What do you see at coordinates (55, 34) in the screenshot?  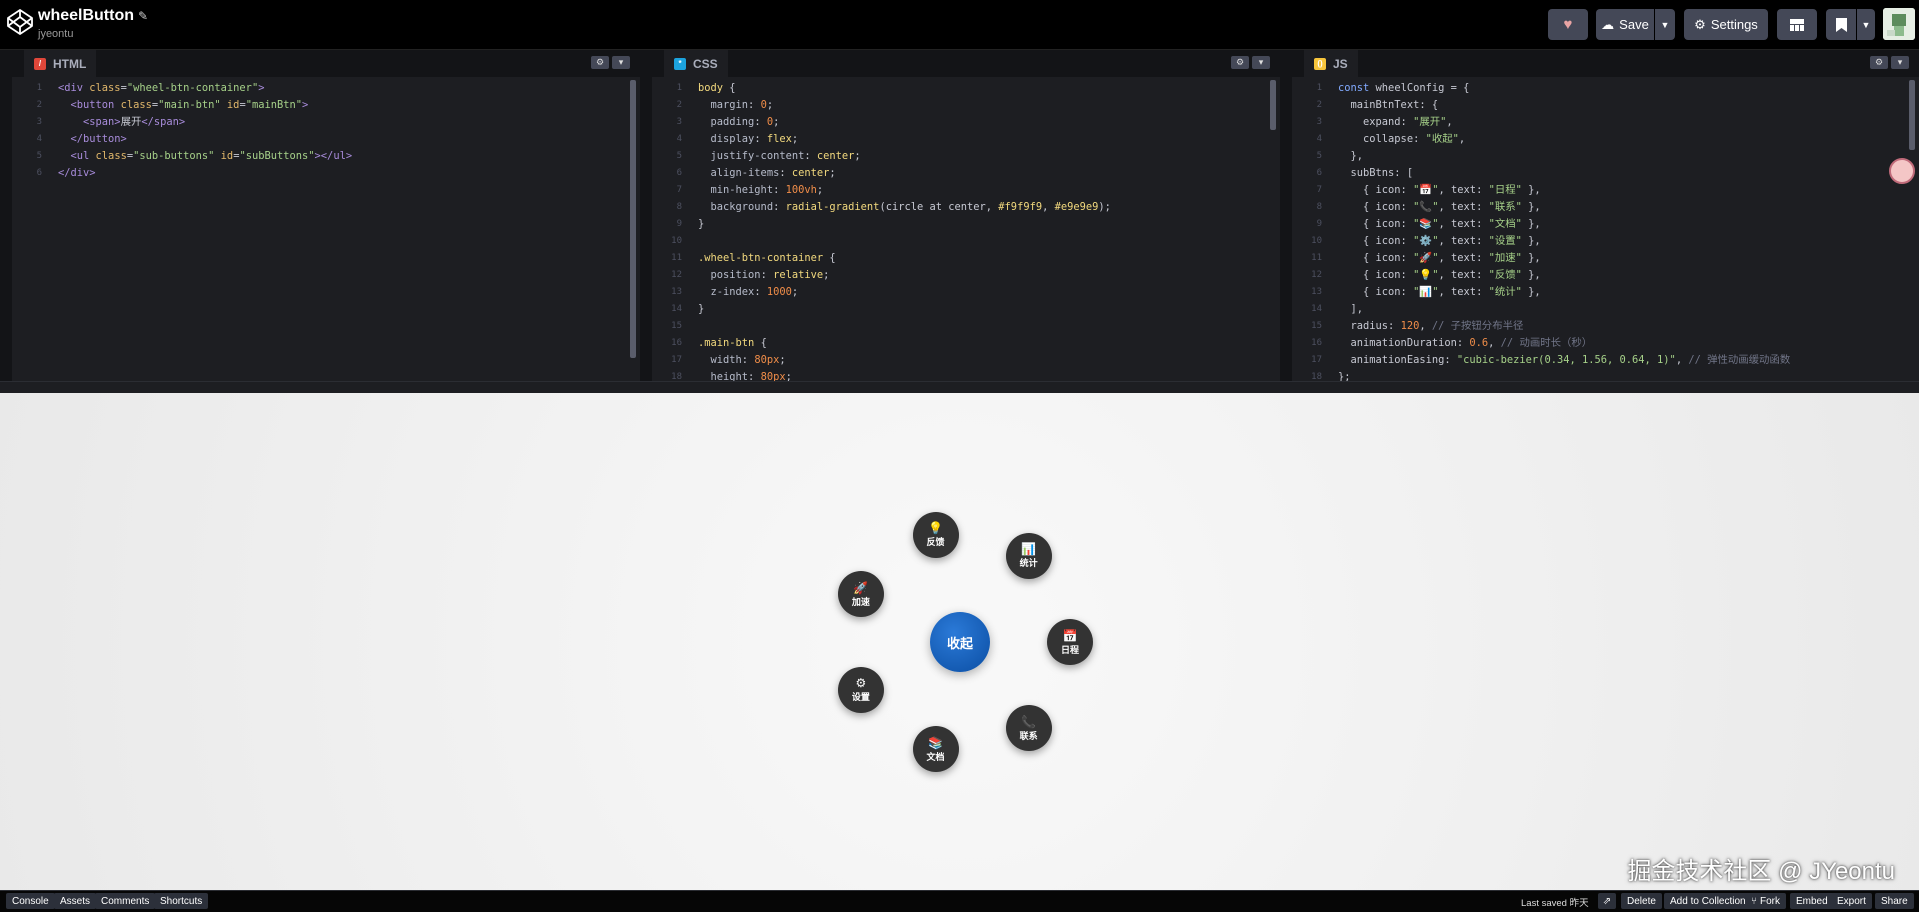 I see `author-name: jyeontu` at bounding box center [55, 34].